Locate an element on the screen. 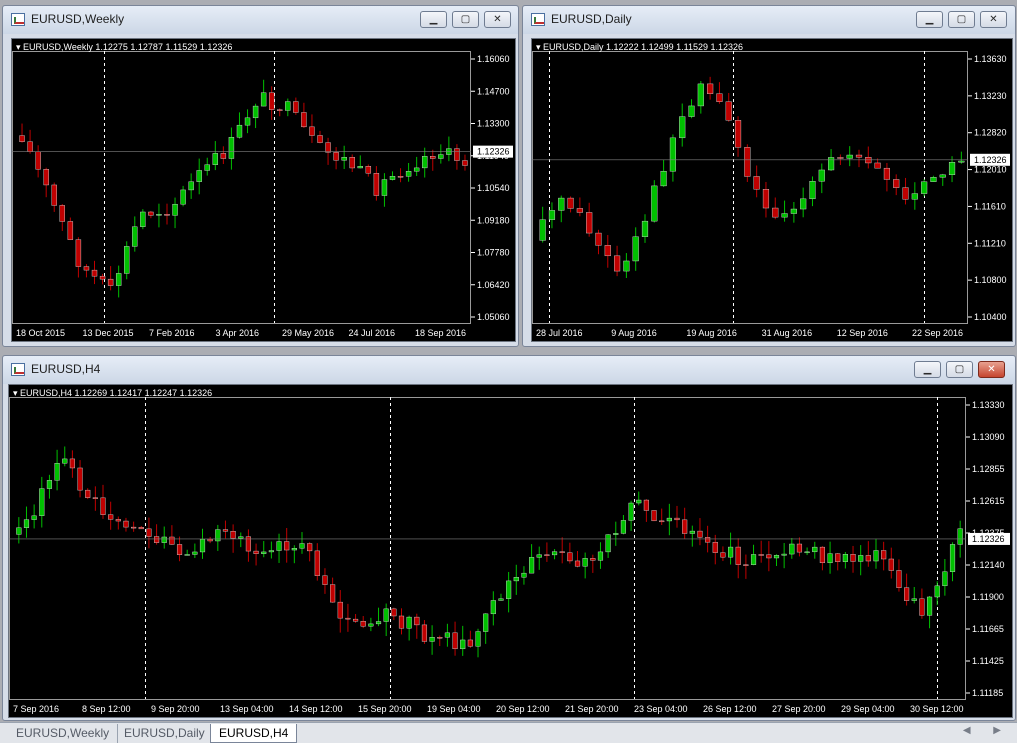 The image size is (1017, 743). date-label: 18 Oct 2015 is located at coordinates (40, 333).